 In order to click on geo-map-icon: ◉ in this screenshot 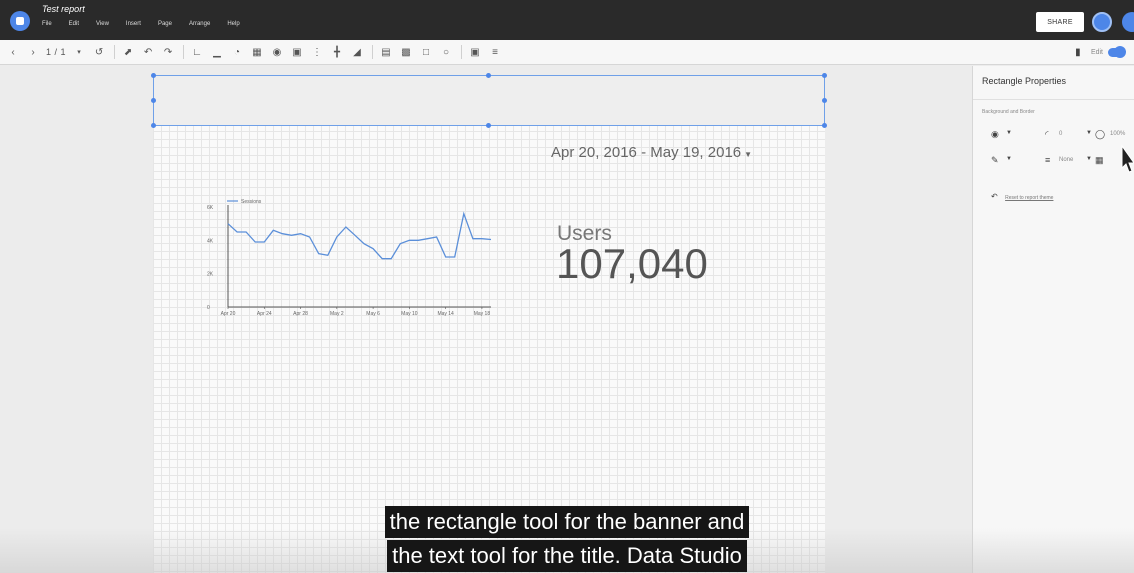, I will do `click(277, 52)`.